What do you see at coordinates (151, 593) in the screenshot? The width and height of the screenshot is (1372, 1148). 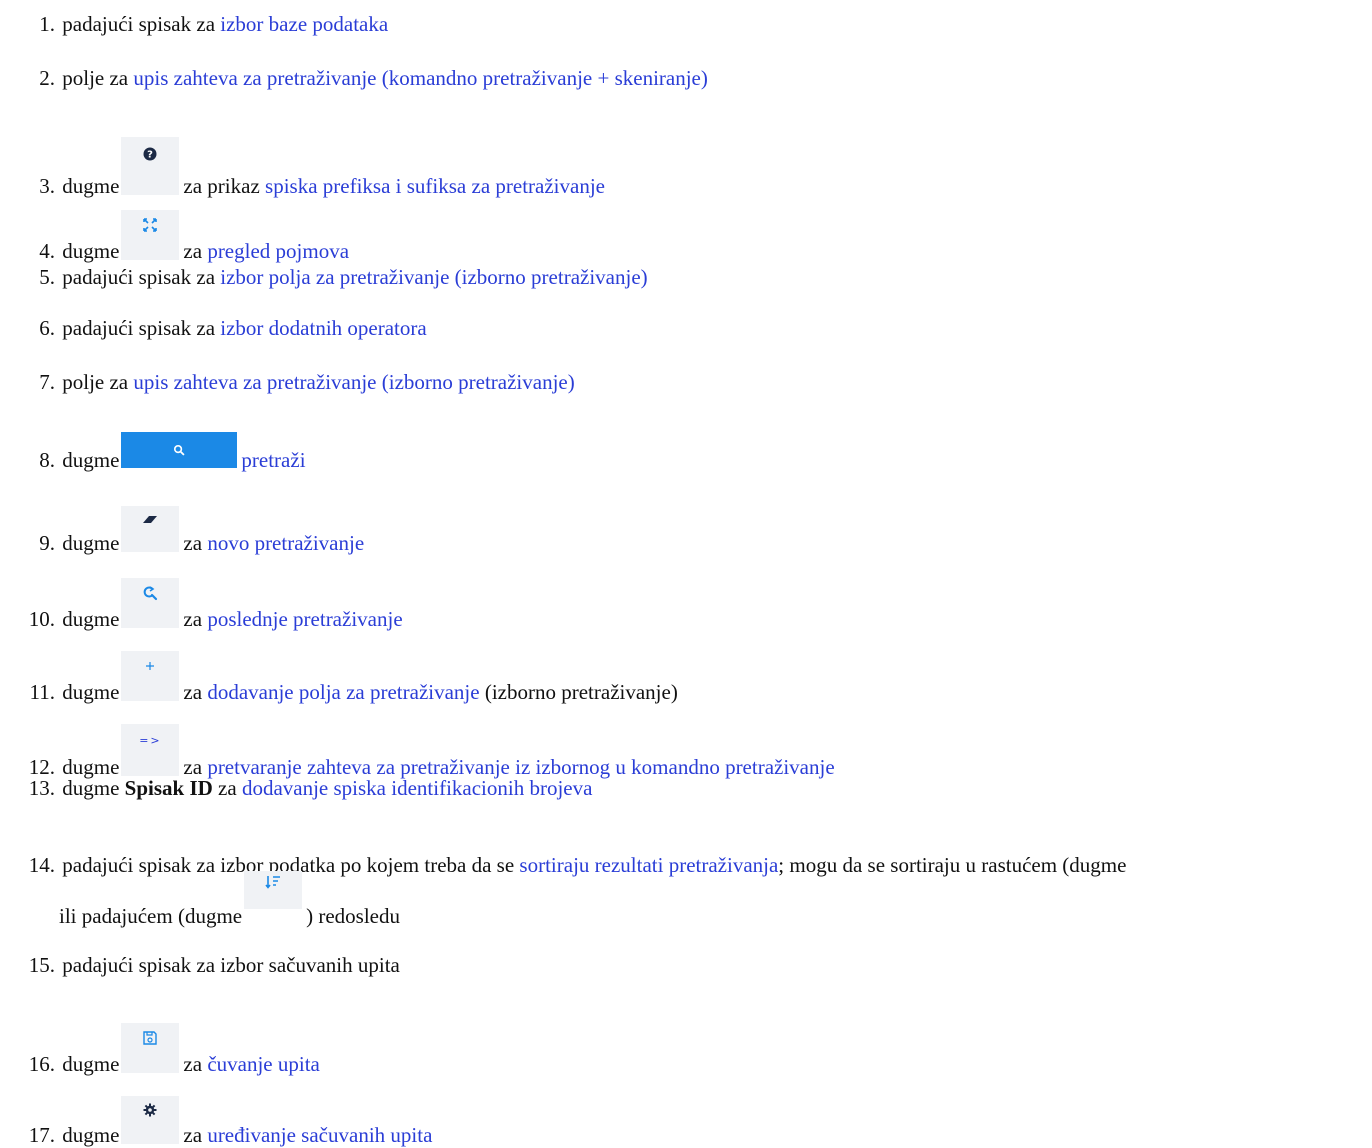 I see `search-history-icon` at bounding box center [151, 593].